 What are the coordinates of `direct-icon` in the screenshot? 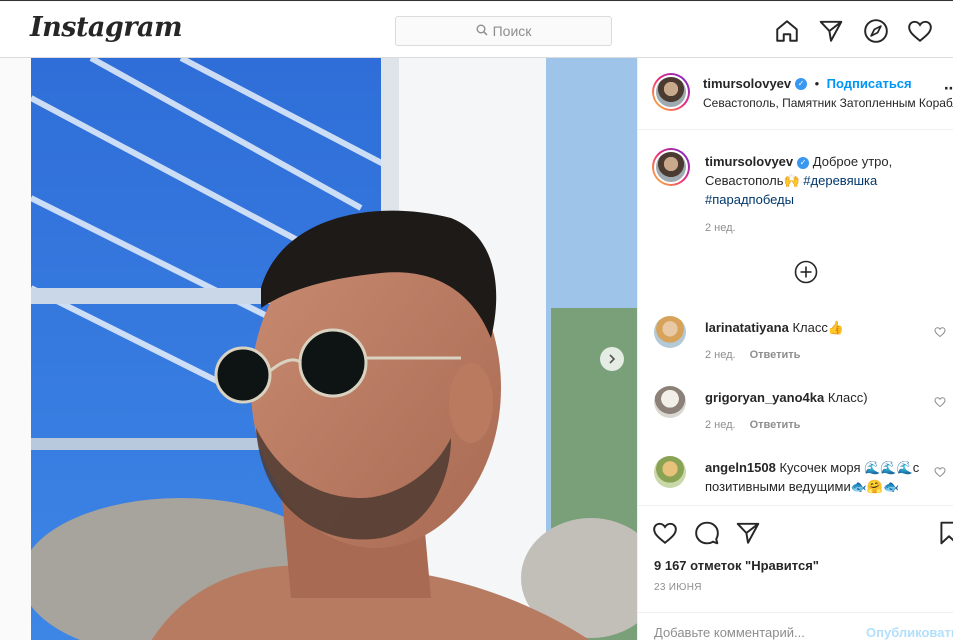 It's located at (831, 31).